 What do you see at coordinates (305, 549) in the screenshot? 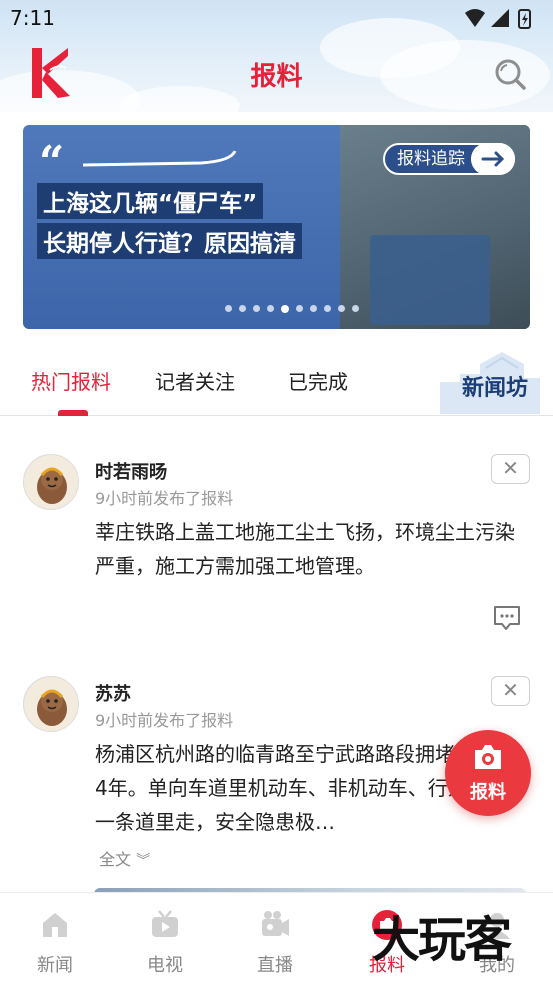
I see `report-text: 莘庄铁路上盖工地施工尘土飞扬，环境尘土污染严重，施工方需加强工地管理。` at bounding box center [305, 549].